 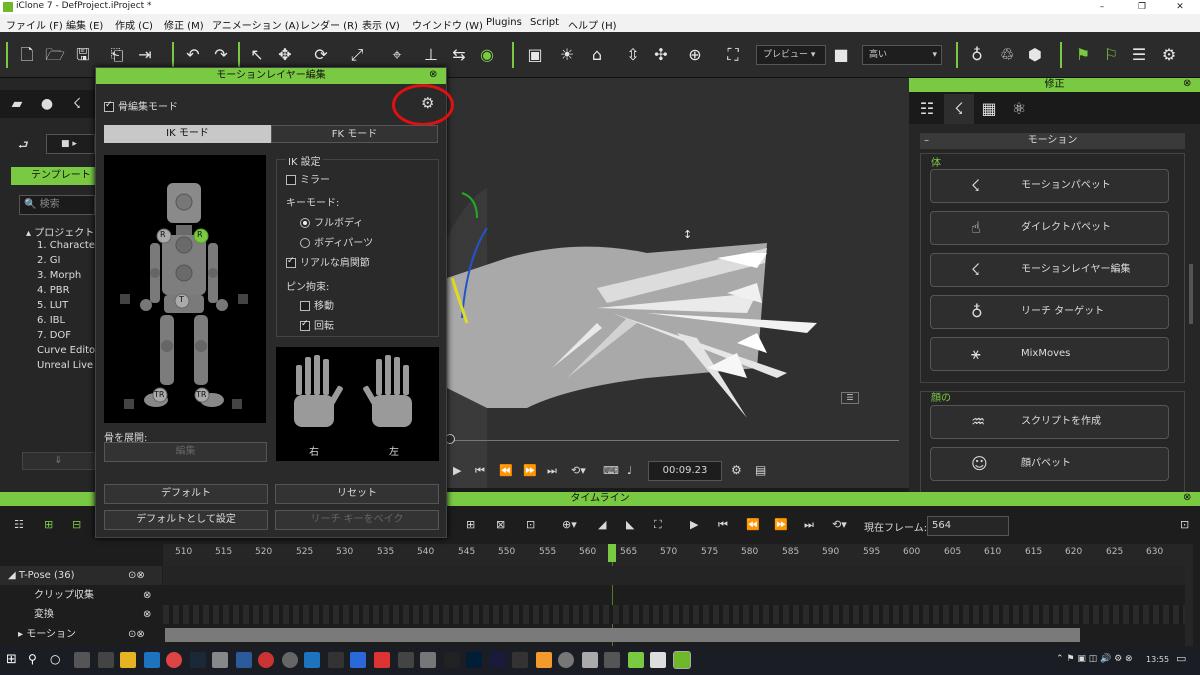 I want to click on tree-item: Curve Editor, so click(x=68, y=350).